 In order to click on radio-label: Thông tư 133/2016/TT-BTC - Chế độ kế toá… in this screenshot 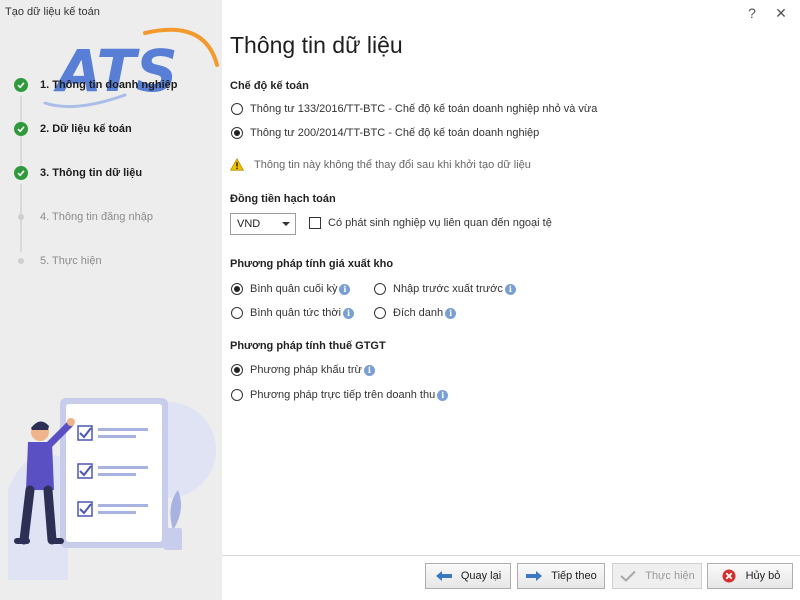, I will do `click(424, 109)`.